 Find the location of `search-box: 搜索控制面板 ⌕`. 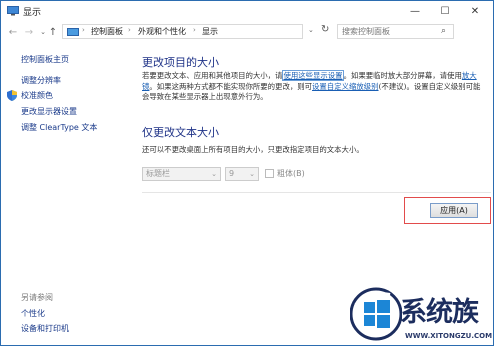

search-box: 搜索控制面板 ⌕ is located at coordinates (395, 31).